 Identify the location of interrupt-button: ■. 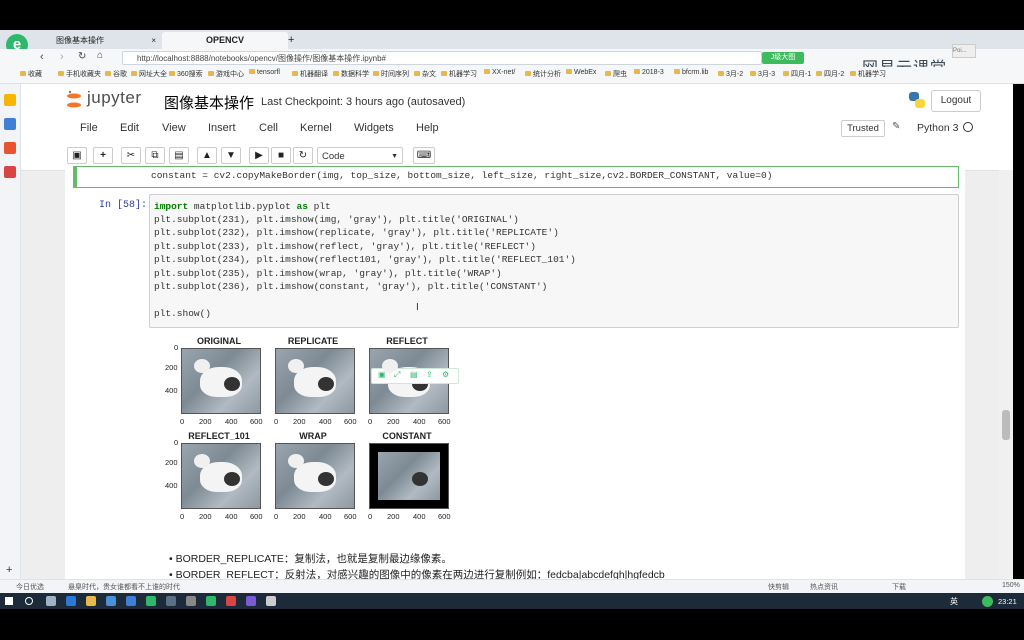
(281, 155).